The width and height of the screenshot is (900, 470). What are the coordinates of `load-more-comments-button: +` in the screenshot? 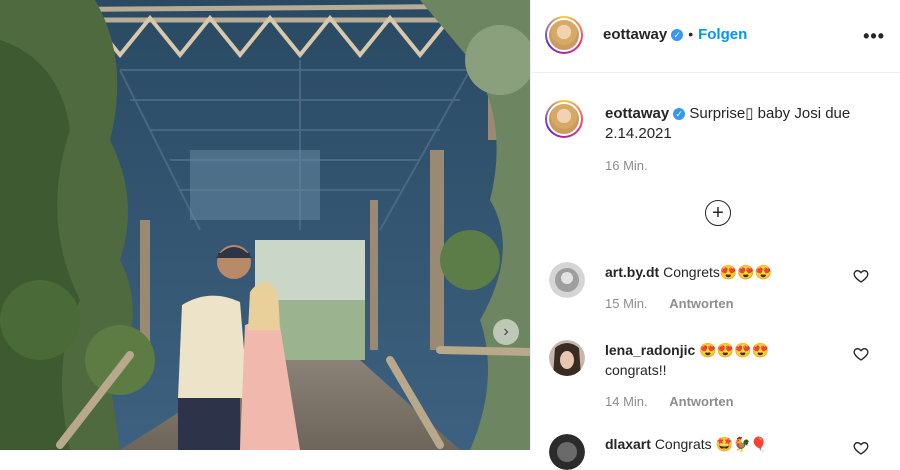 It's located at (718, 213).